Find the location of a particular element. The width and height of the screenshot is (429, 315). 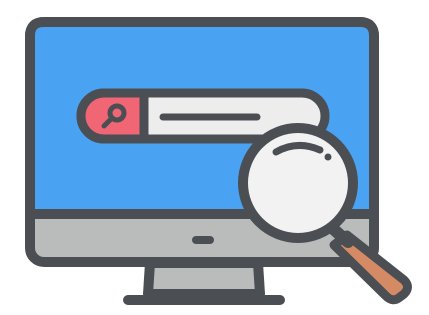

monitor-stand-base is located at coordinates (204, 278).